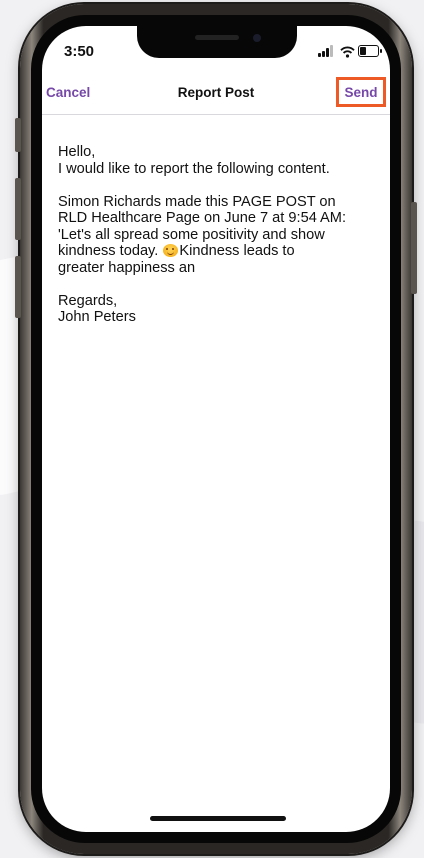 The height and width of the screenshot is (858, 424). What do you see at coordinates (18, 135) in the screenshot?
I see `mute-switch` at bounding box center [18, 135].